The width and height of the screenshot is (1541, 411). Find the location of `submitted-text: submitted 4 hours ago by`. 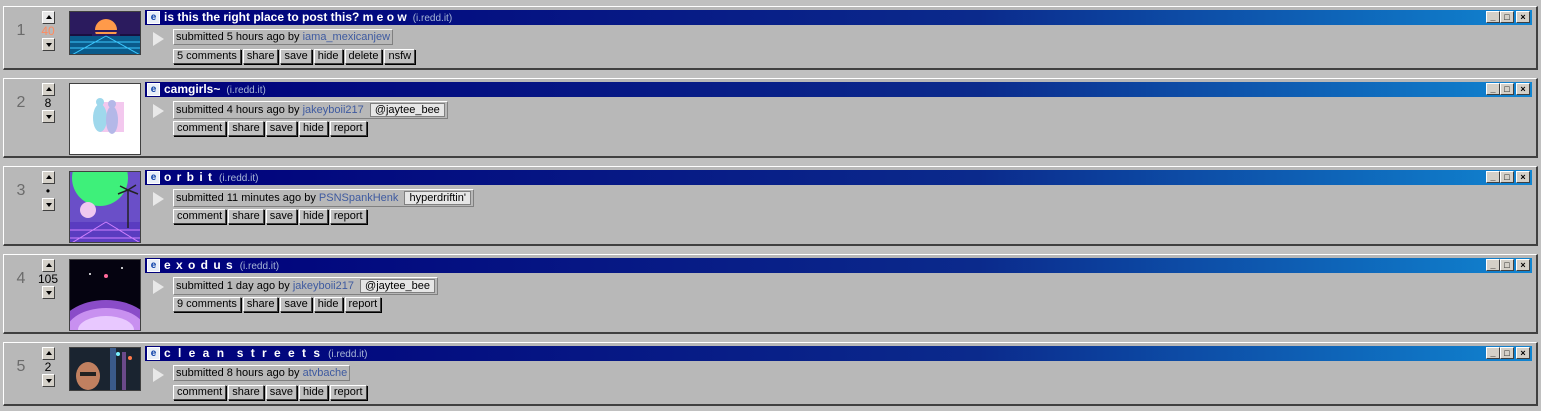

submitted-text: submitted 4 hours ago by is located at coordinates (238, 110).